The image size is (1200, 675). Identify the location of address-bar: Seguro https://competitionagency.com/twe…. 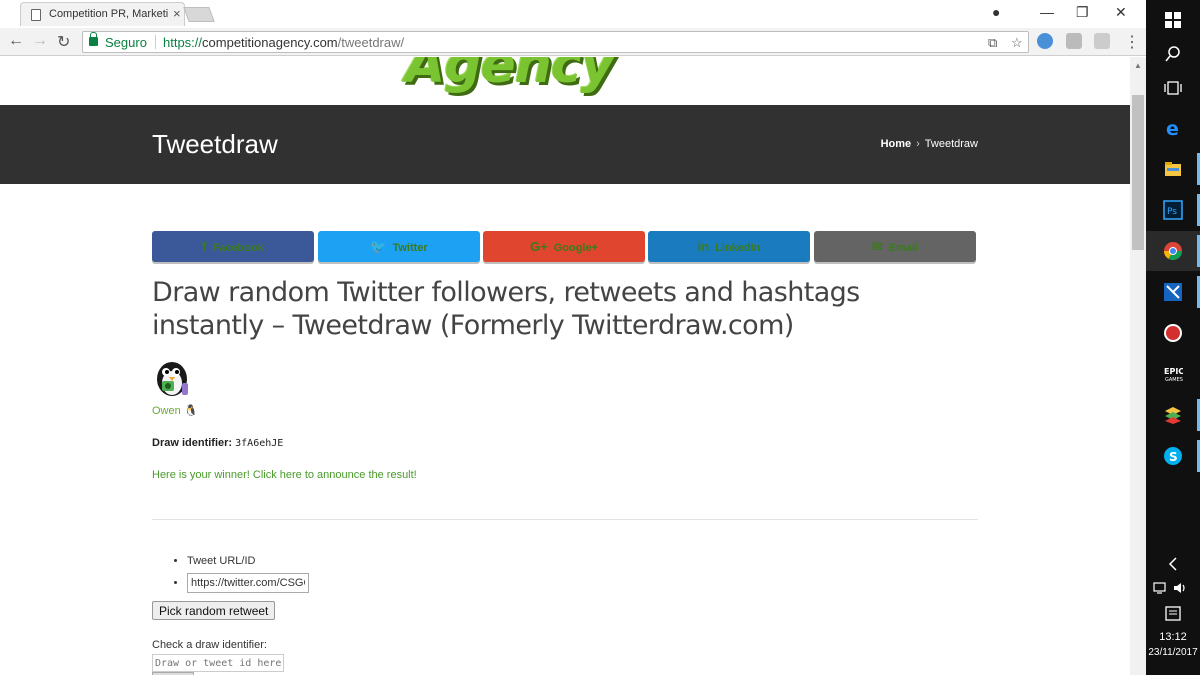
(555, 42).